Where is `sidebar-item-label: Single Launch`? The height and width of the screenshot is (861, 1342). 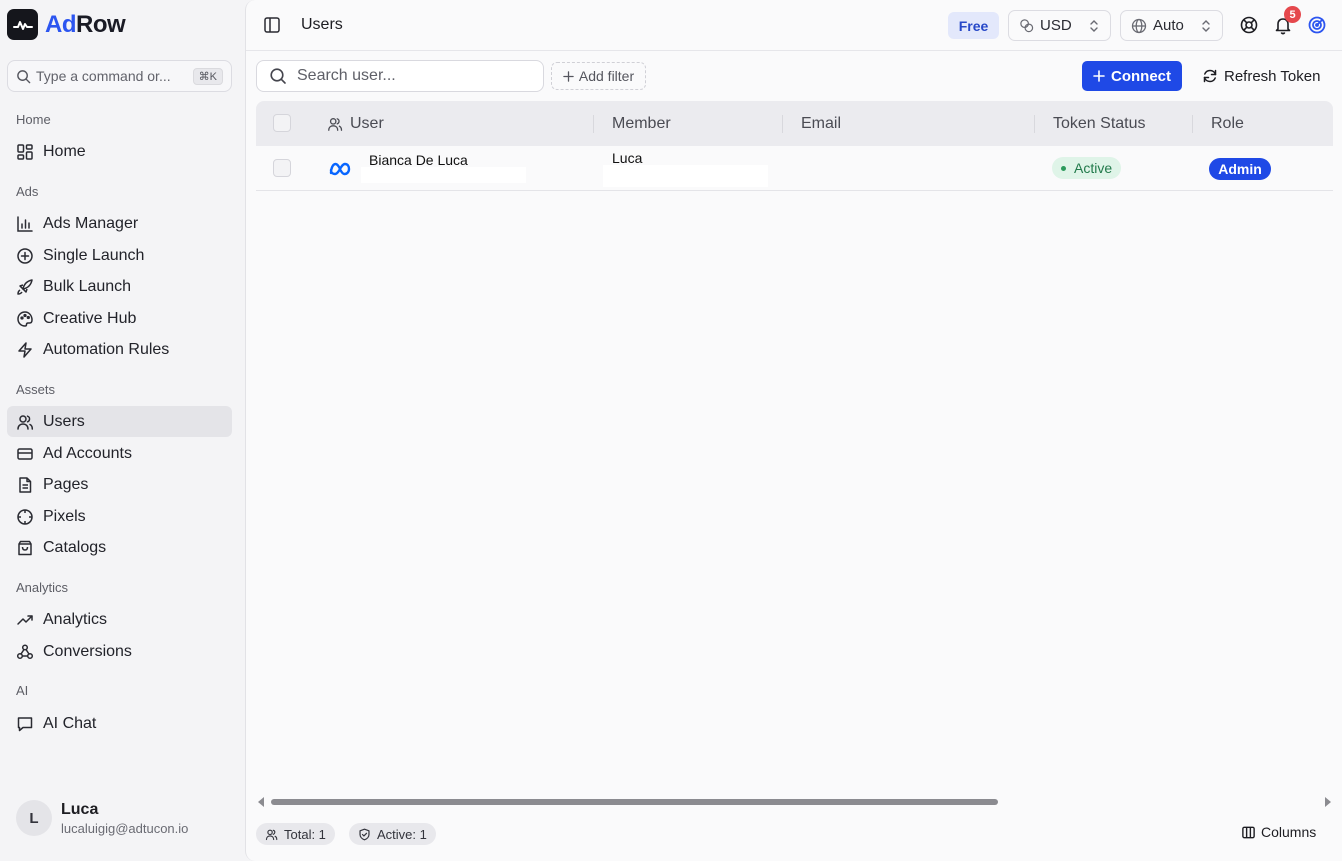 sidebar-item-label: Single Launch is located at coordinates (94, 255).